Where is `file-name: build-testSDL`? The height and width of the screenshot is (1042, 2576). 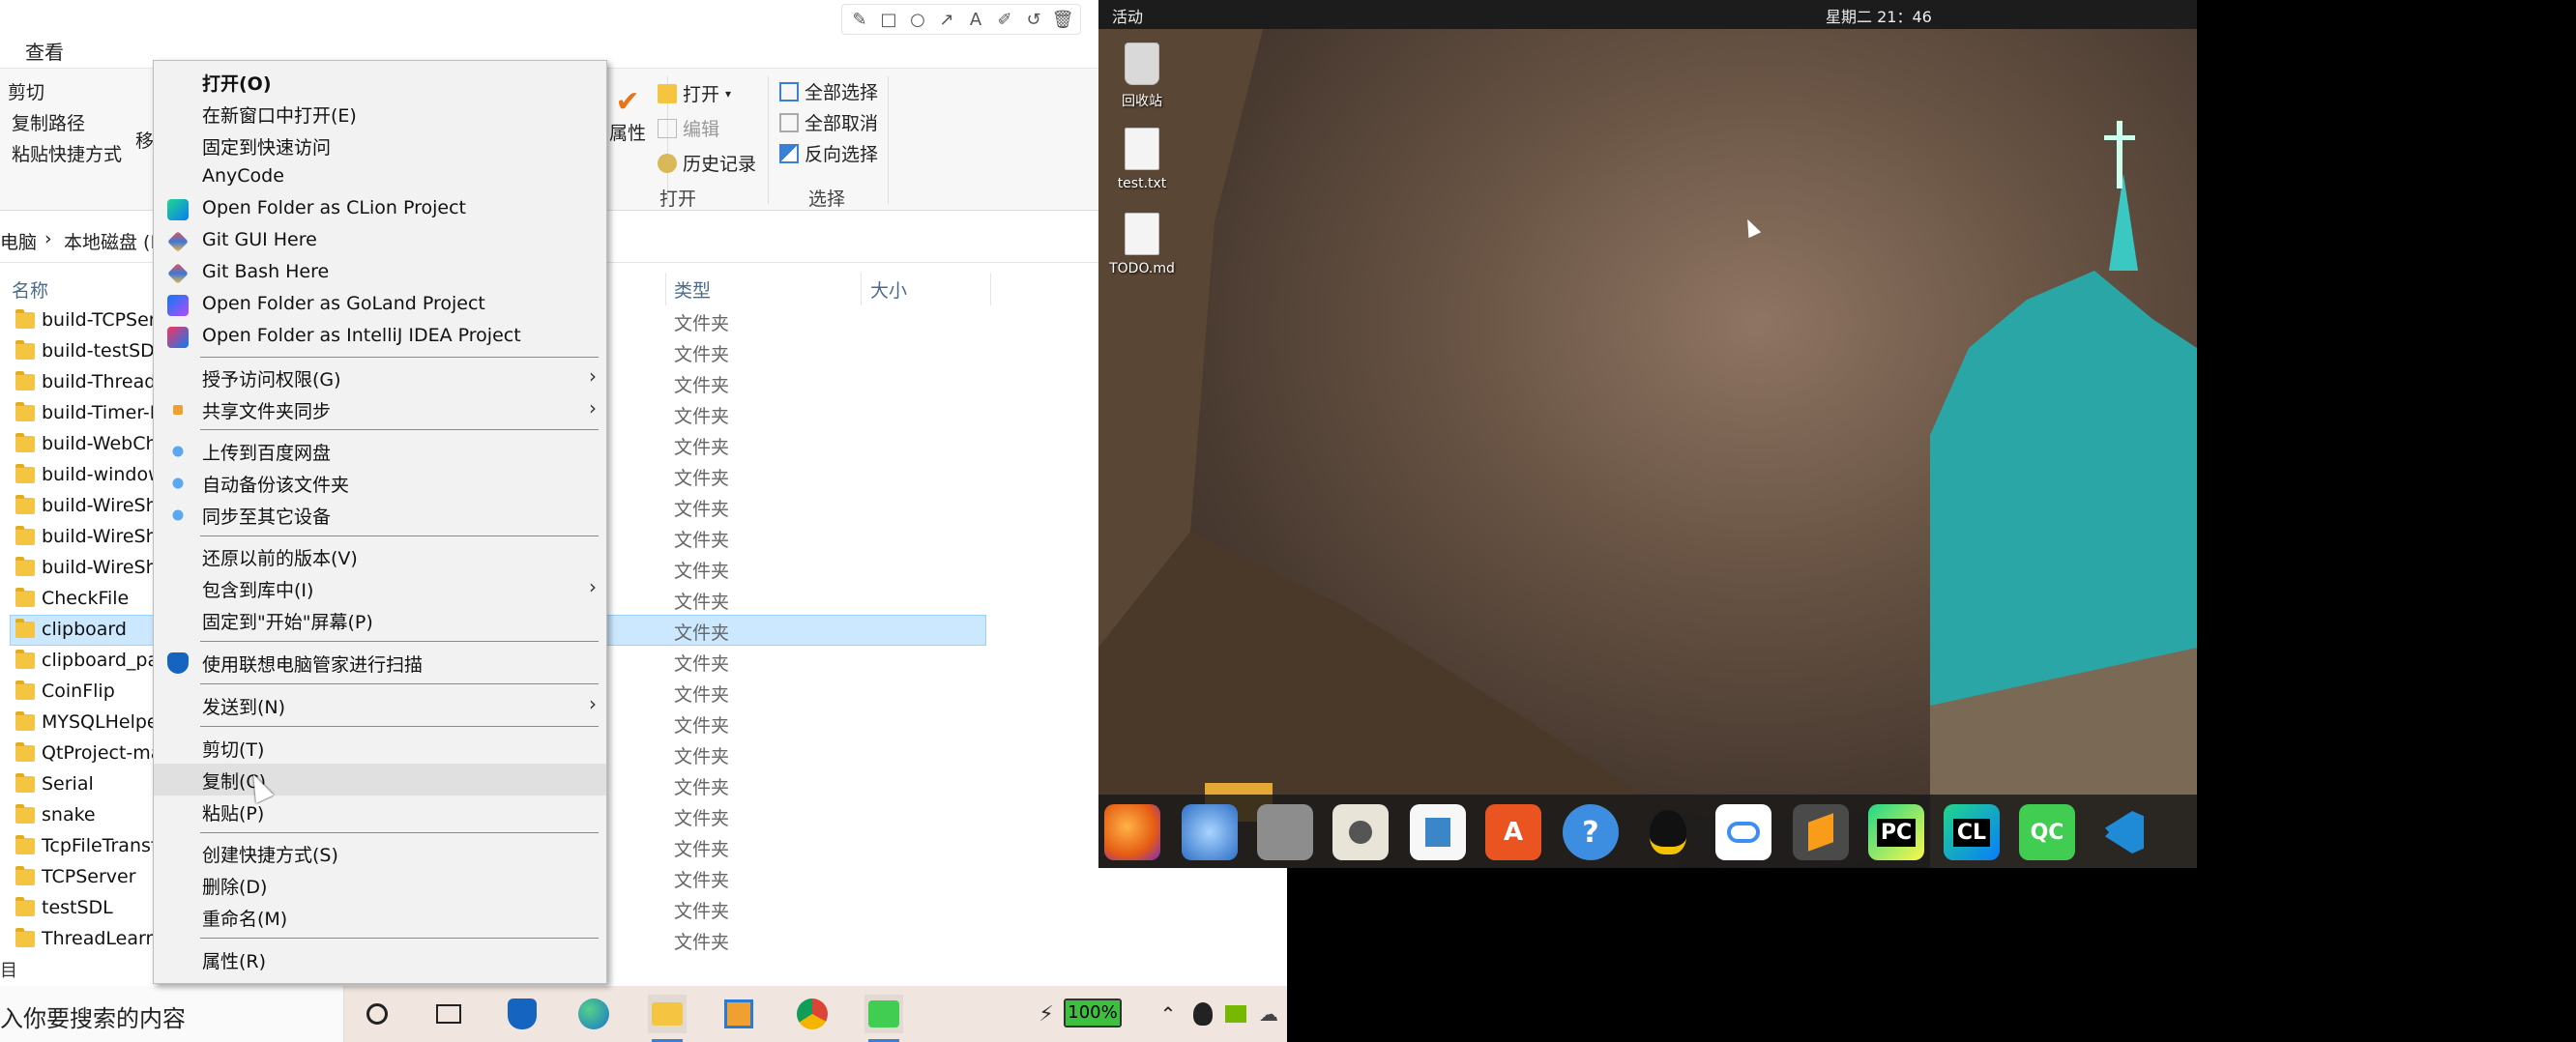 file-name: build-testSDL is located at coordinates (100, 351).